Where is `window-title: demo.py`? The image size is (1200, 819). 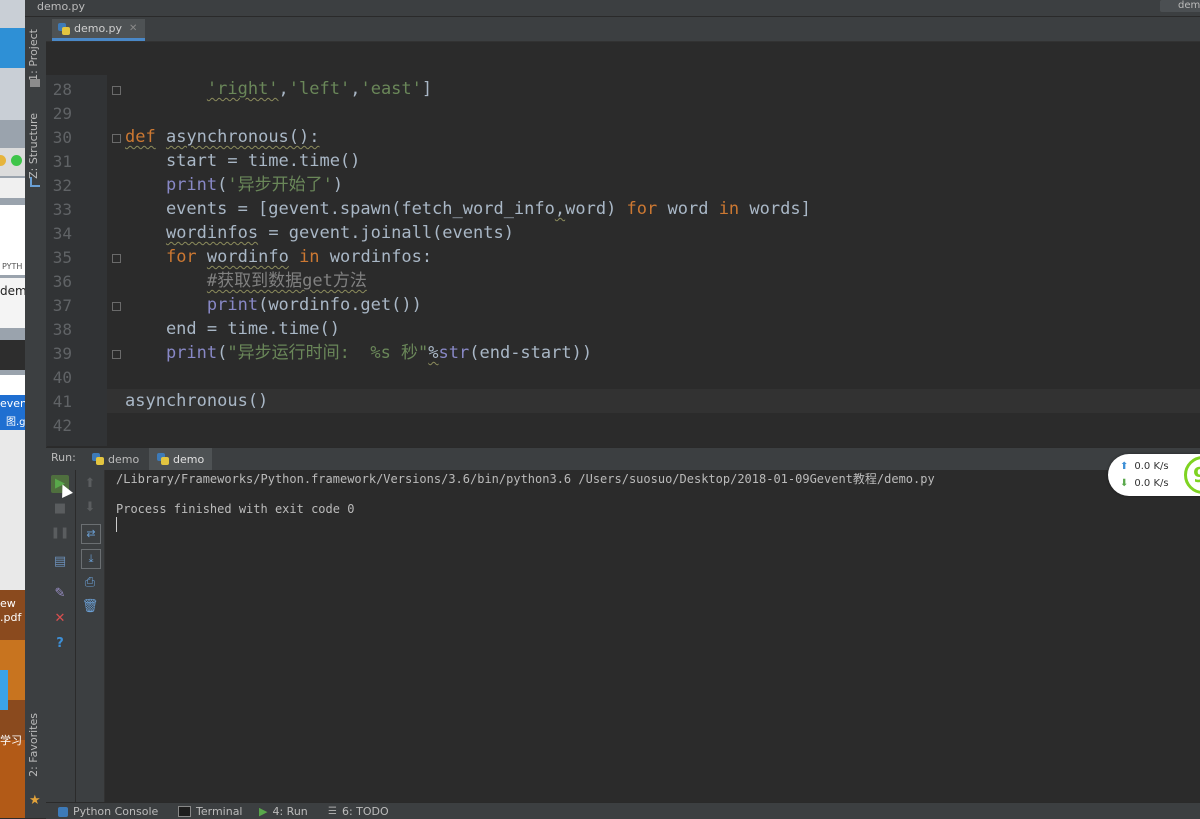 window-title: demo.py is located at coordinates (61, 6).